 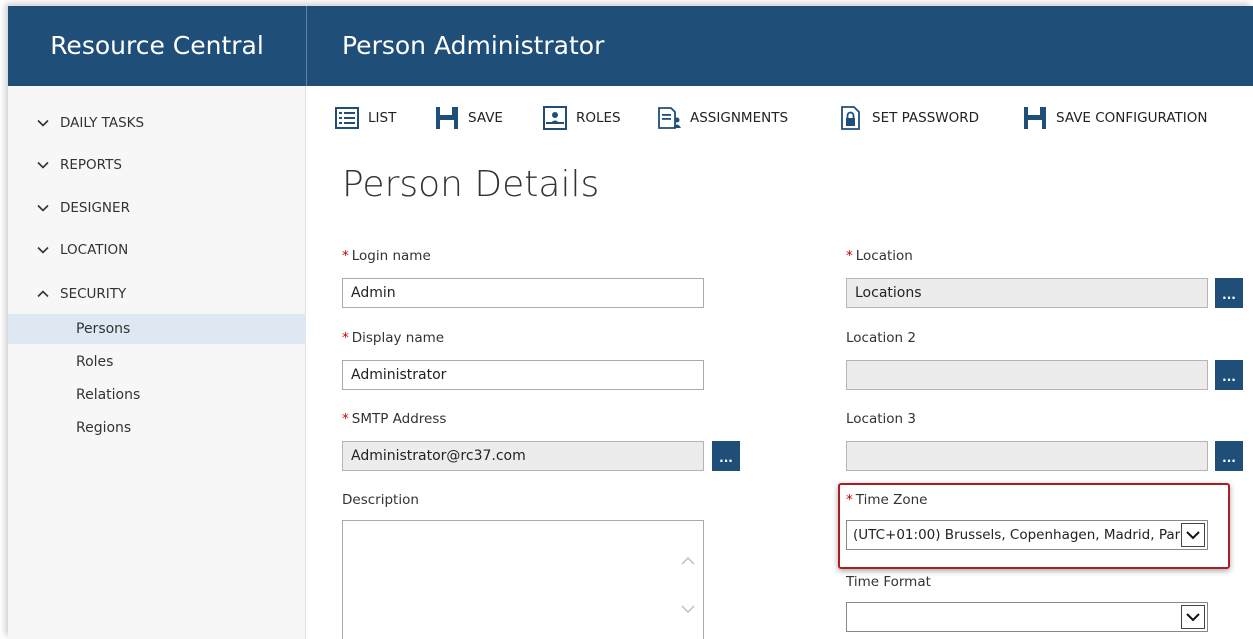 I want to click on time-format-label: Time Format, so click(x=888, y=582).